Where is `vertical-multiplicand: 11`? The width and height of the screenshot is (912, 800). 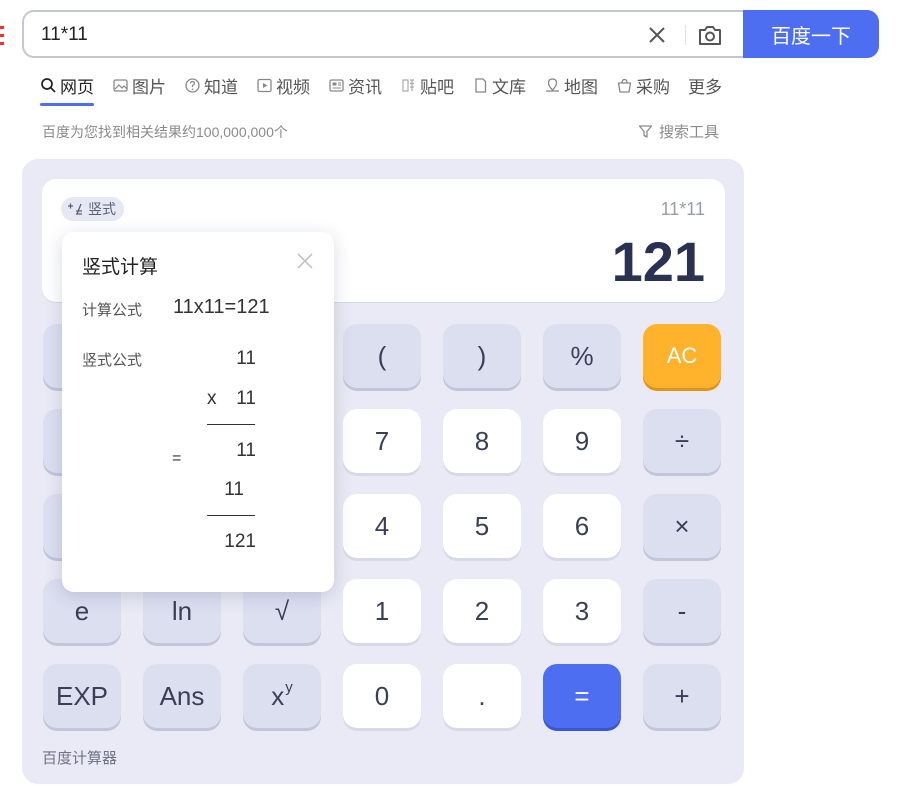 vertical-multiplicand: 11 is located at coordinates (246, 358).